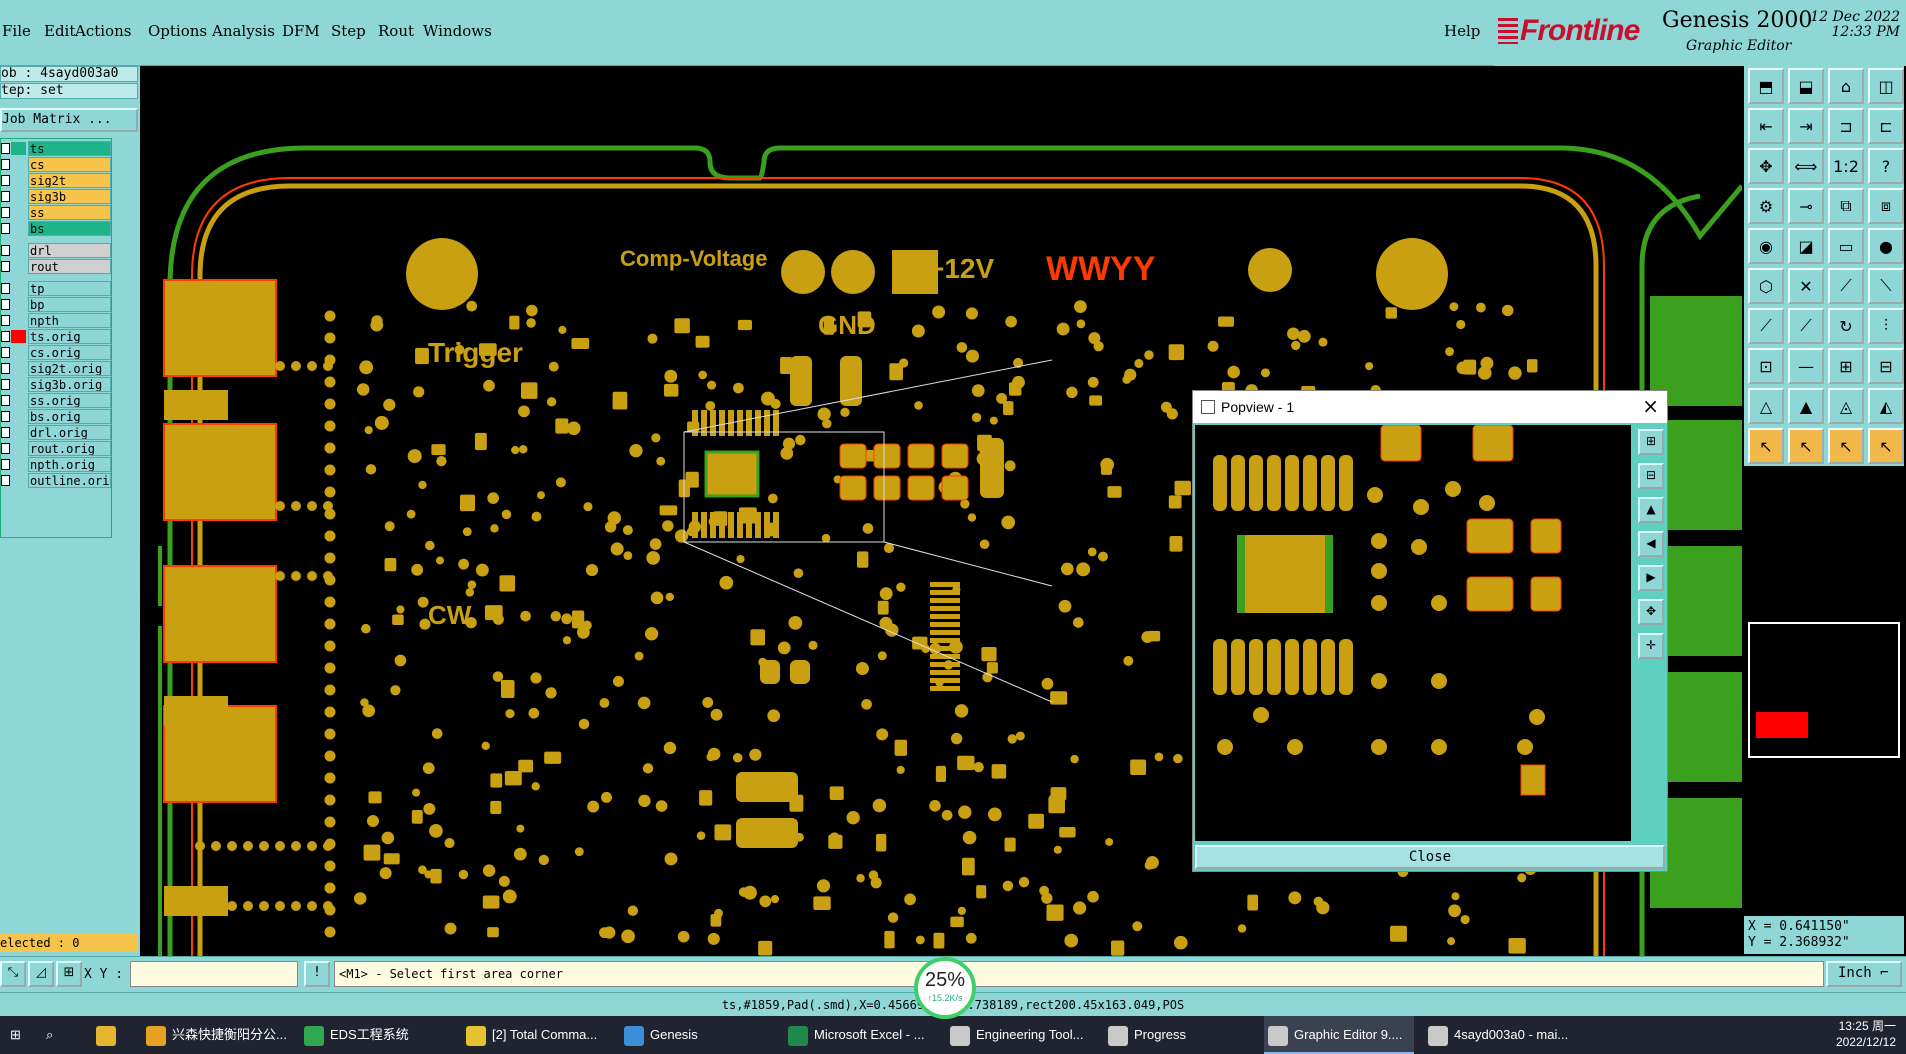 This screenshot has height=1054, width=1906. Describe the element at coordinates (1886, 286) in the screenshot. I see `tool-23-icon: ⟍` at that location.